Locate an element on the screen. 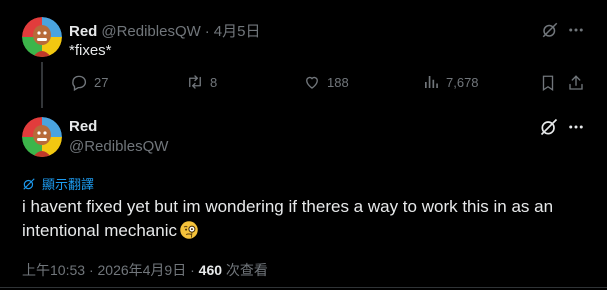 The width and height of the screenshot is (607, 290). main-display-name-row: Red is located at coordinates (83, 126).